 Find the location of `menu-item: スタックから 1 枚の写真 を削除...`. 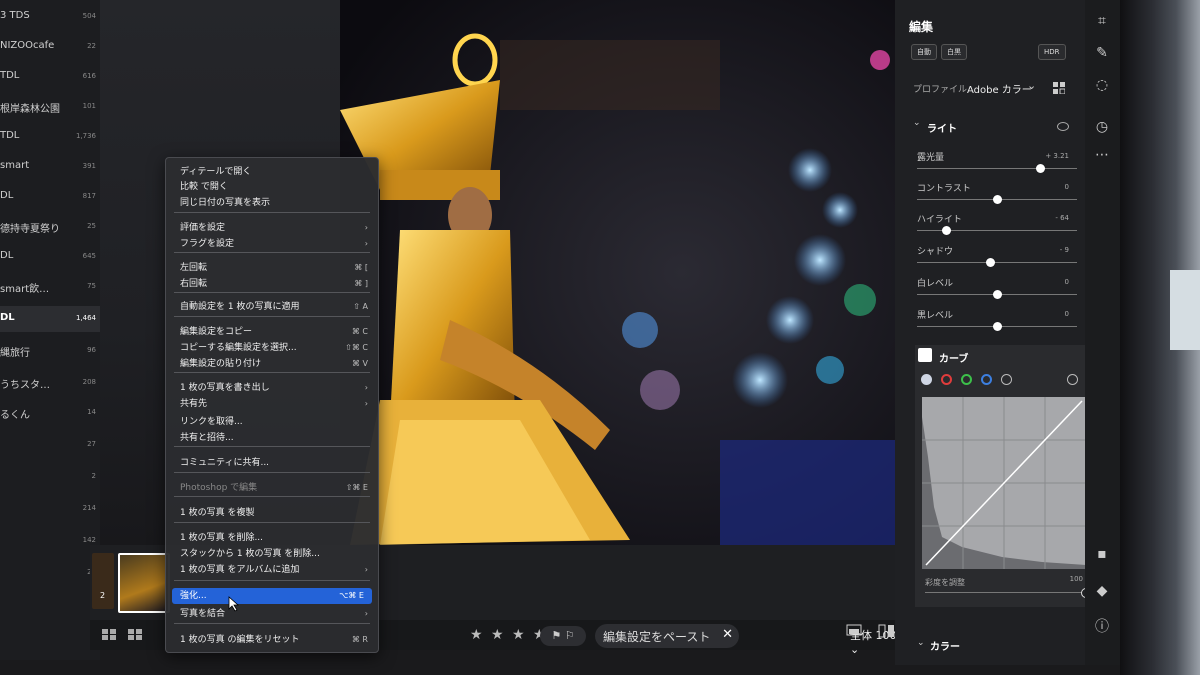

menu-item: スタックから 1 枚の写真 を削除... is located at coordinates (274, 554).